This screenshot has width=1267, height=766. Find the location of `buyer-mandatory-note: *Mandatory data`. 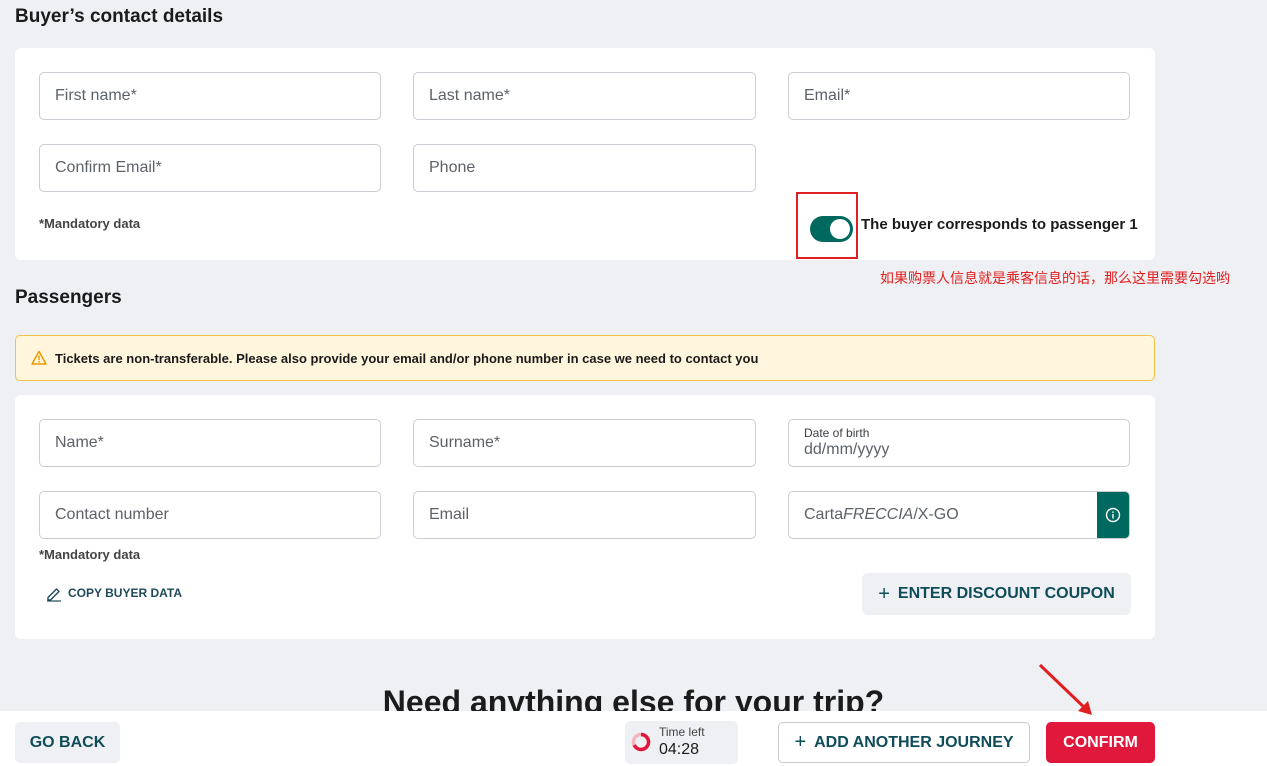

buyer-mandatory-note: *Mandatory data is located at coordinates (90, 223).